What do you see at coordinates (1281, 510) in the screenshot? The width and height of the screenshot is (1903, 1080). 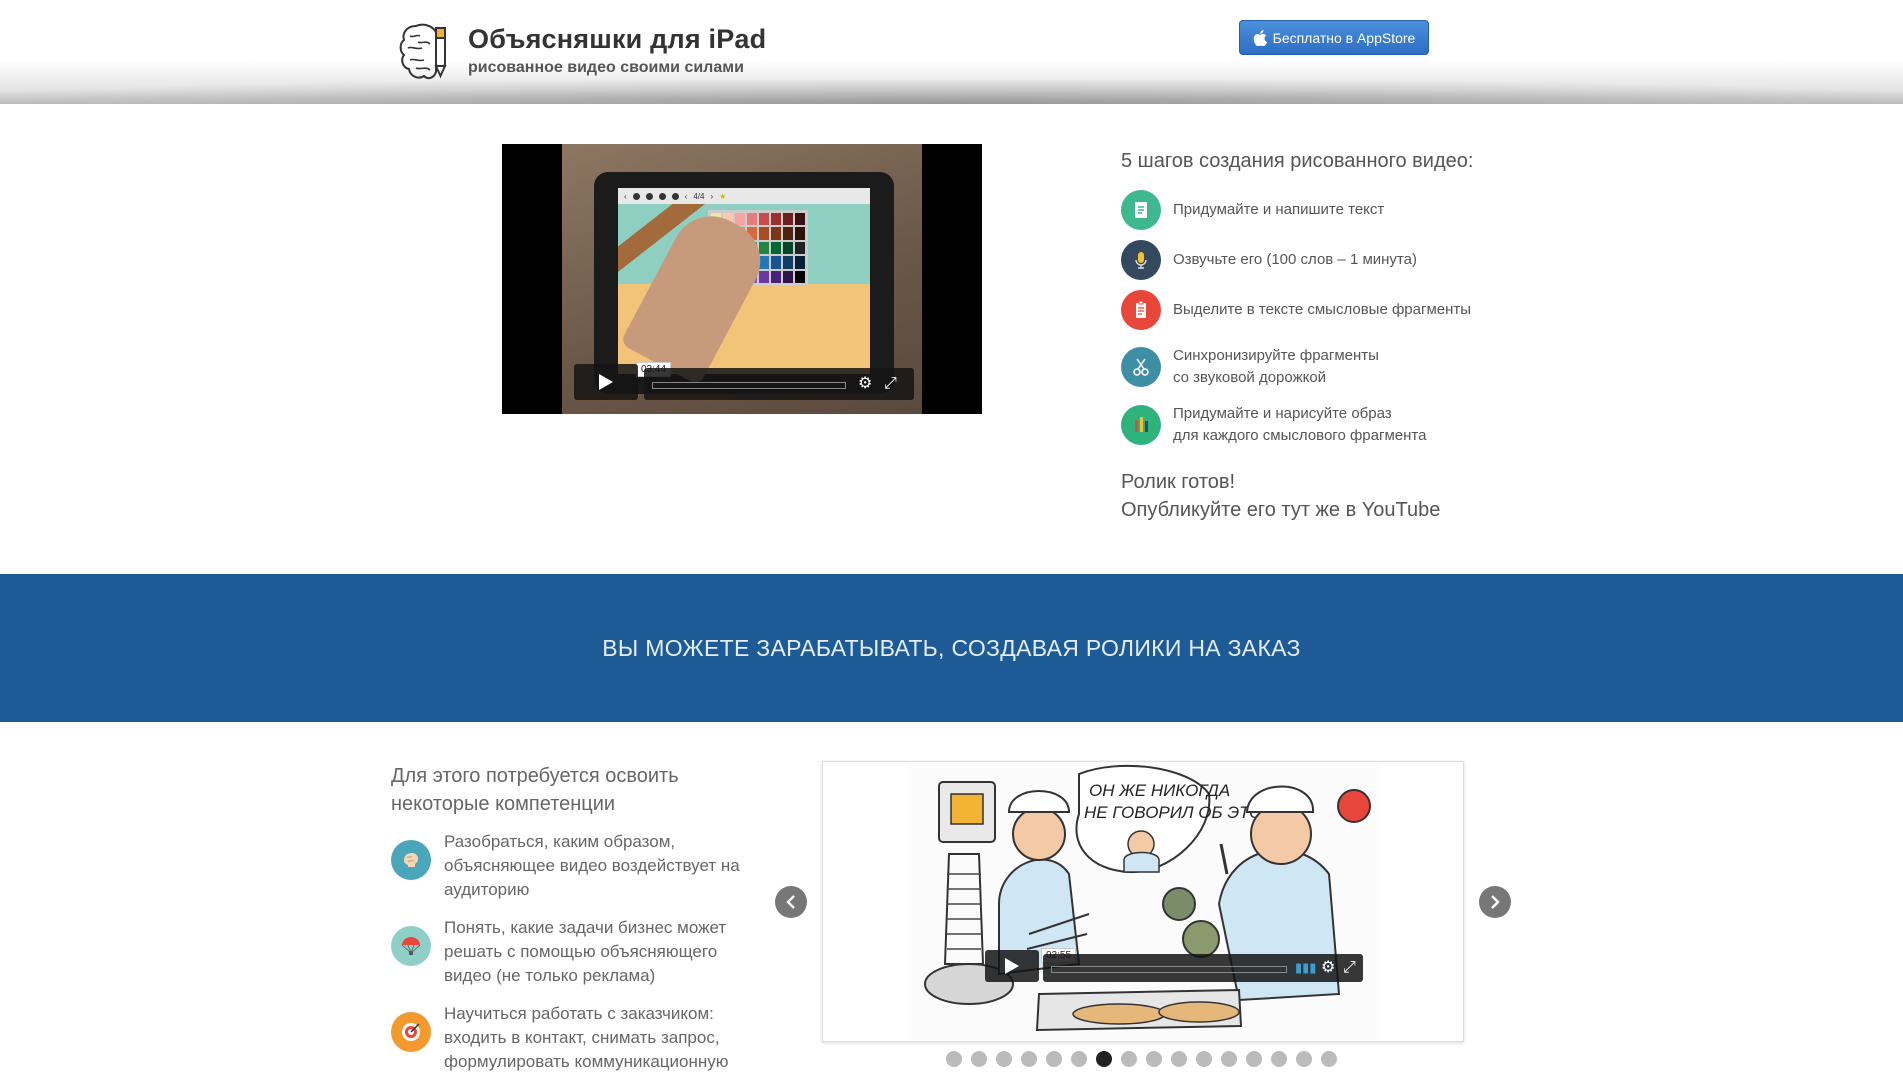 I see `ready-line-2: Опубликуйте его тут же в YouTube` at bounding box center [1281, 510].